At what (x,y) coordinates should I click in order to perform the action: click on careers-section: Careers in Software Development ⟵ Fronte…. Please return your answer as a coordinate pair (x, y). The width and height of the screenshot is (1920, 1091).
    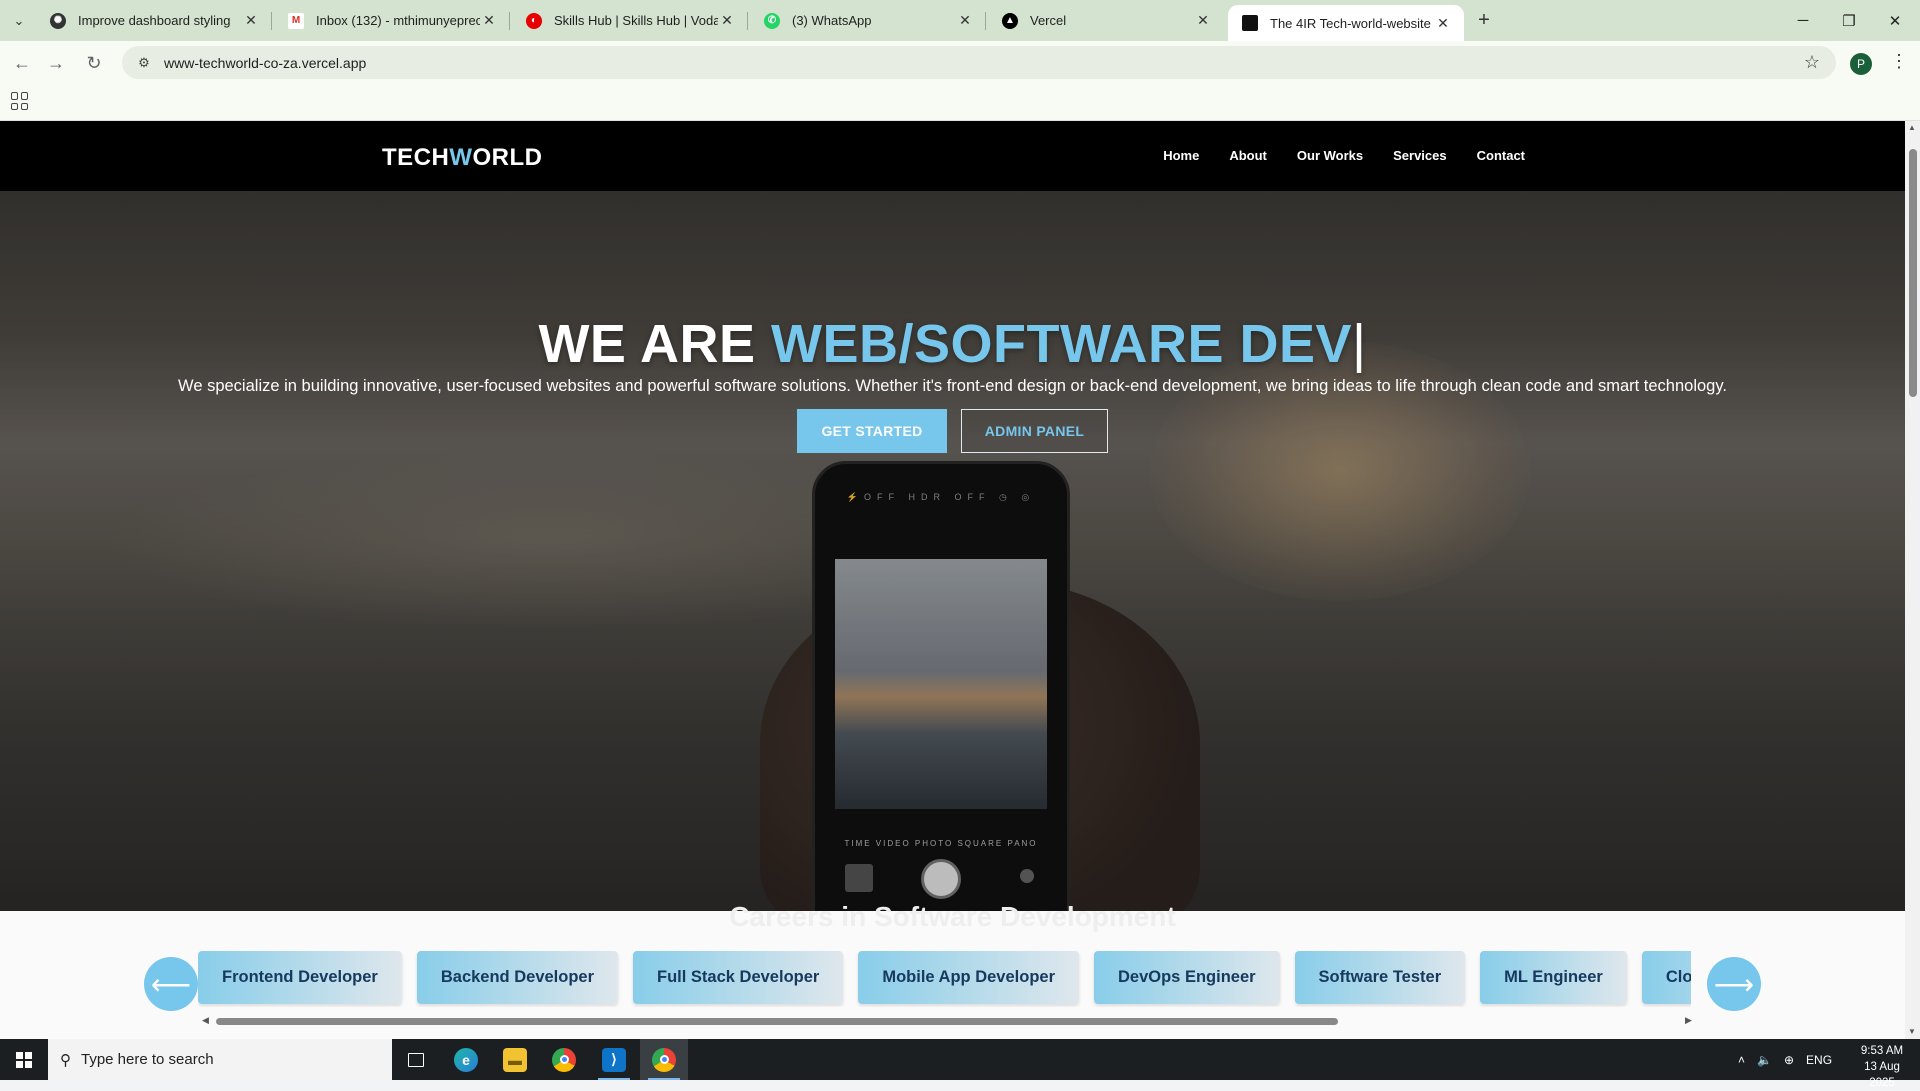
    Looking at the image, I should click on (952, 970).